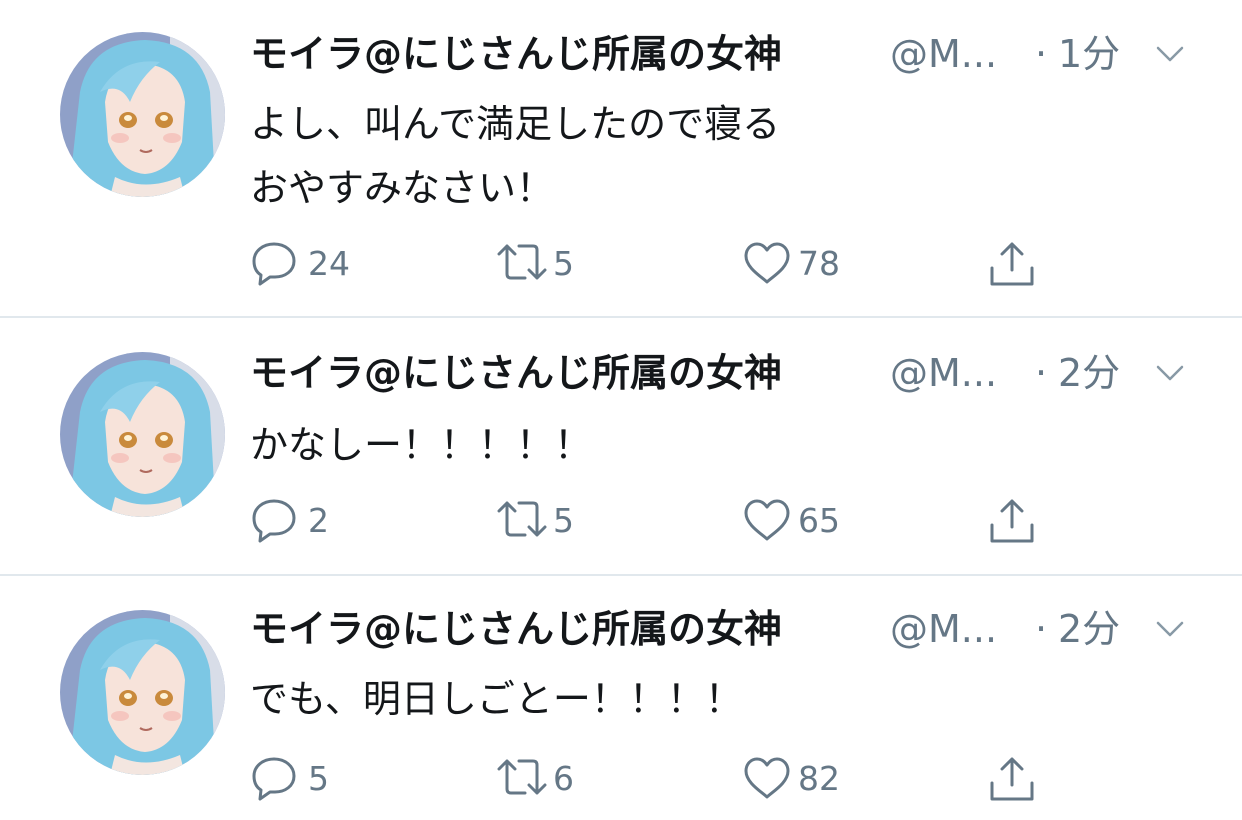 The height and width of the screenshot is (820, 1242). Describe the element at coordinates (515, 156) in the screenshot. I see `tweet-text: よし、叫んで満足したので寝る おやすみなさい！` at that location.